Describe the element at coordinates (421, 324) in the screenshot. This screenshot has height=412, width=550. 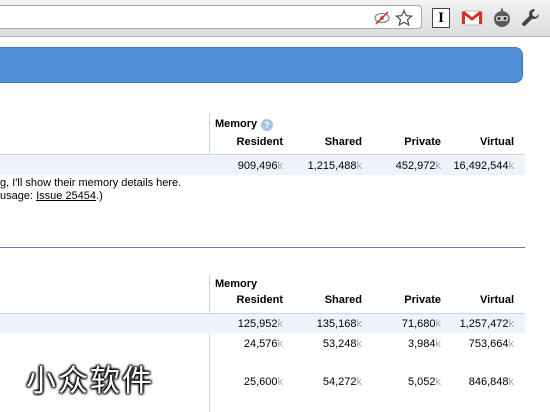
I see `cell-private: 71,680k` at that location.